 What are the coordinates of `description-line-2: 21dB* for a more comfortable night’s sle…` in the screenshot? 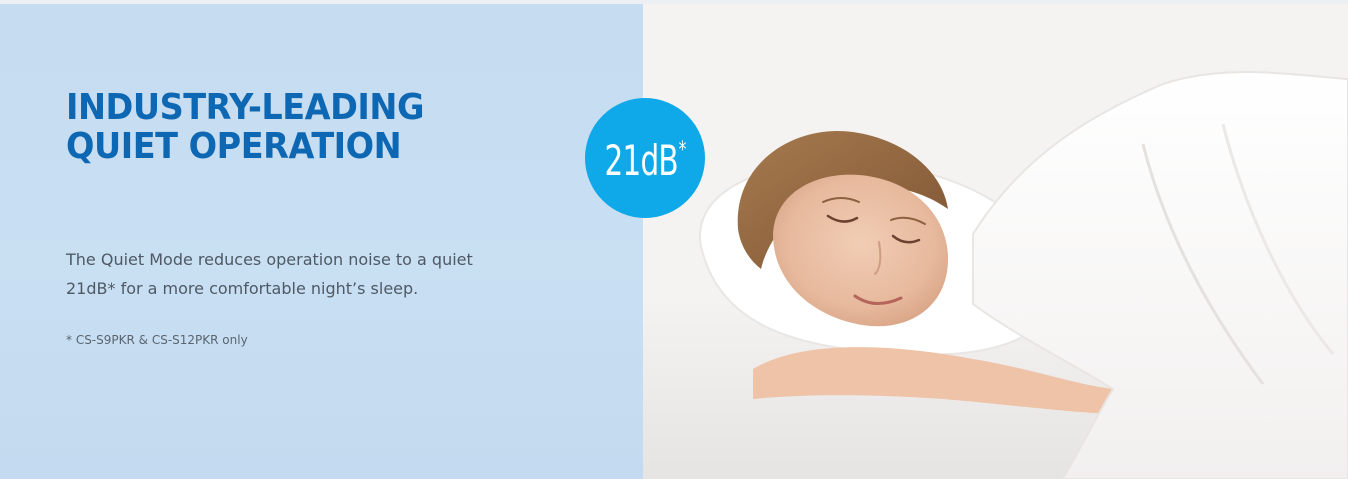 It's located at (242, 288).